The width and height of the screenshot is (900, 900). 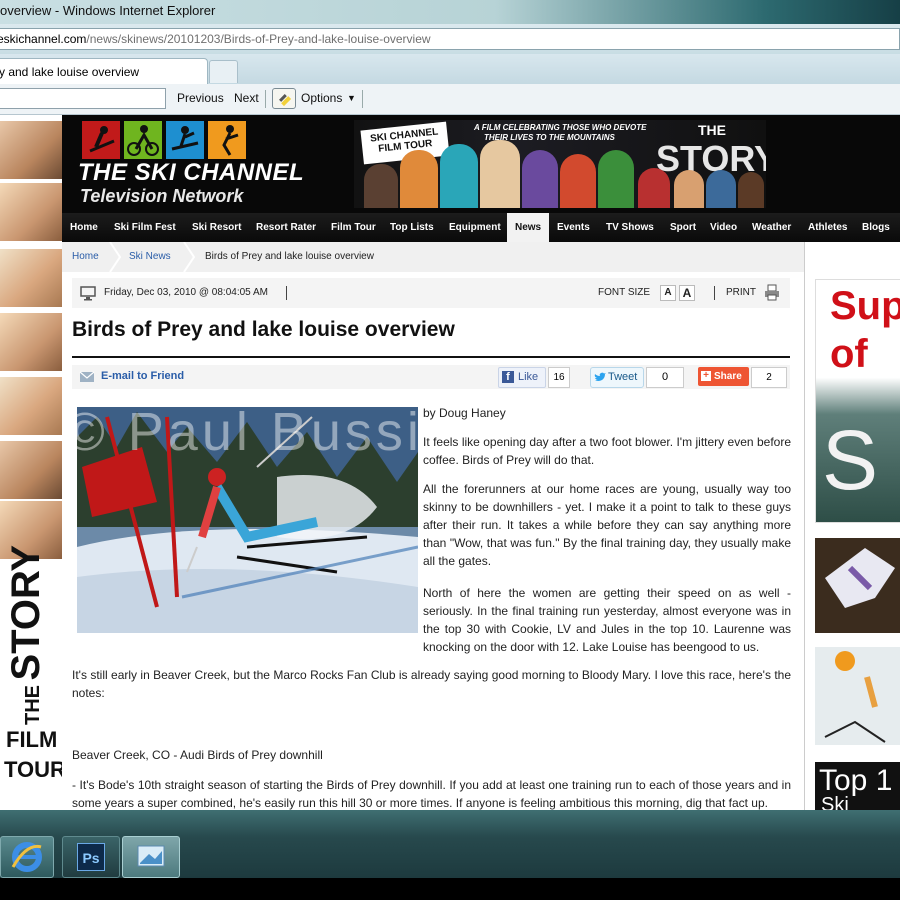 What do you see at coordinates (623, 377) in the screenshot?
I see `tweet-label: Tweet` at bounding box center [623, 377].